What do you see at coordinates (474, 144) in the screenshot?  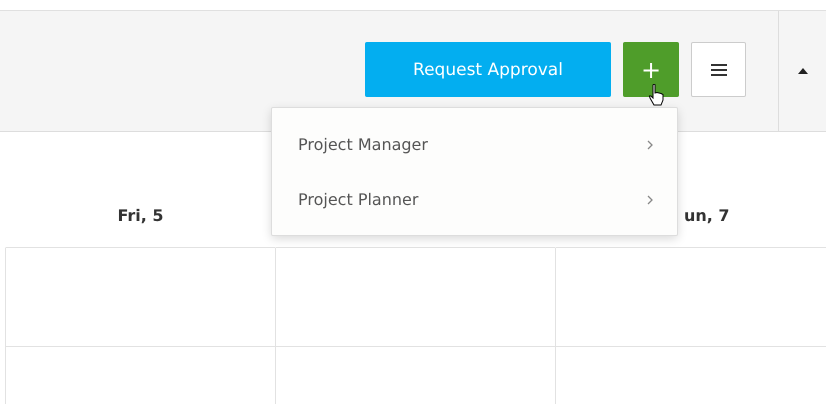 I see `menu-item: Project Manager` at bounding box center [474, 144].